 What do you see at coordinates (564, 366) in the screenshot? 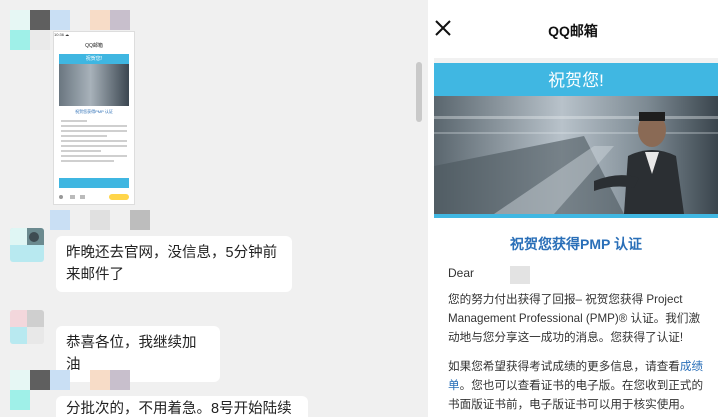
I see `paragraph-2-text: 如果您希望获得考试成绩的更多信息，请查看` at bounding box center [564, 366].